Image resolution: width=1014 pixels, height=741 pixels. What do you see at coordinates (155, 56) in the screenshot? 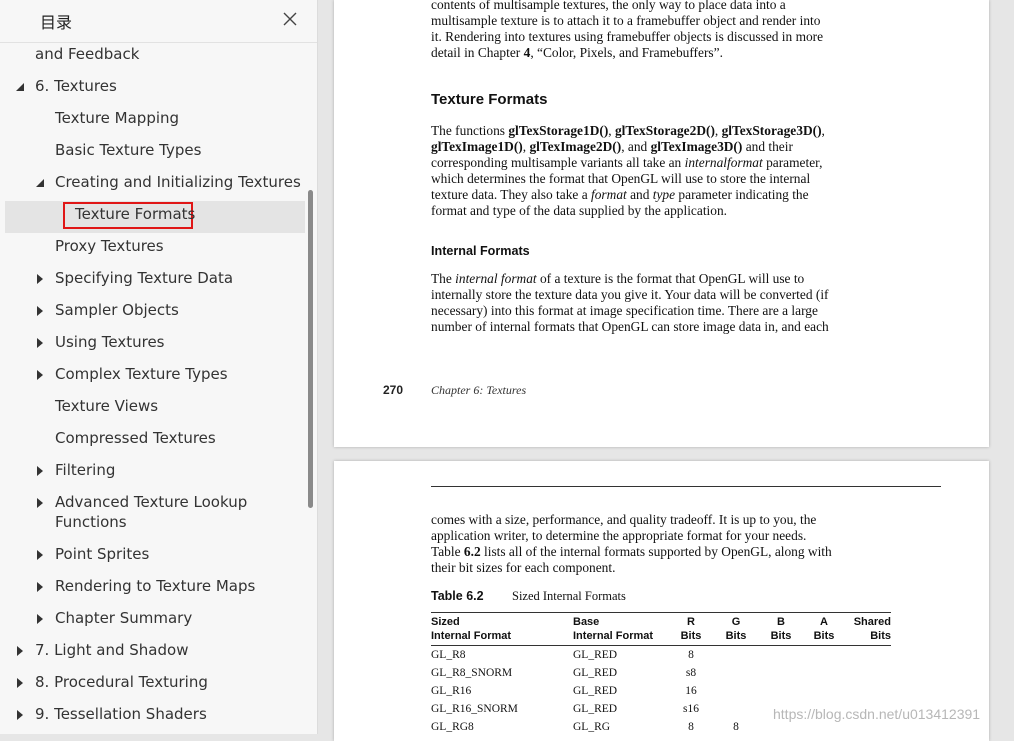
I see `toc-item: and Feedback` at bounding box center [155, 56].